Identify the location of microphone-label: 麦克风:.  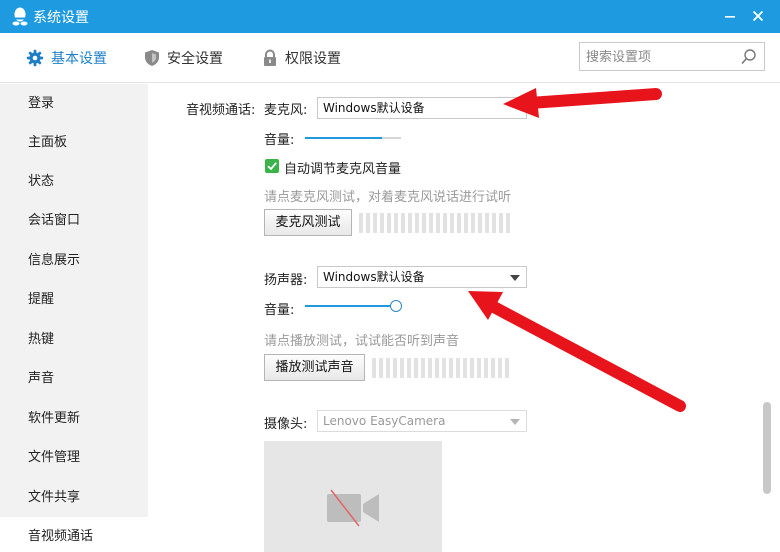
(286, 110).